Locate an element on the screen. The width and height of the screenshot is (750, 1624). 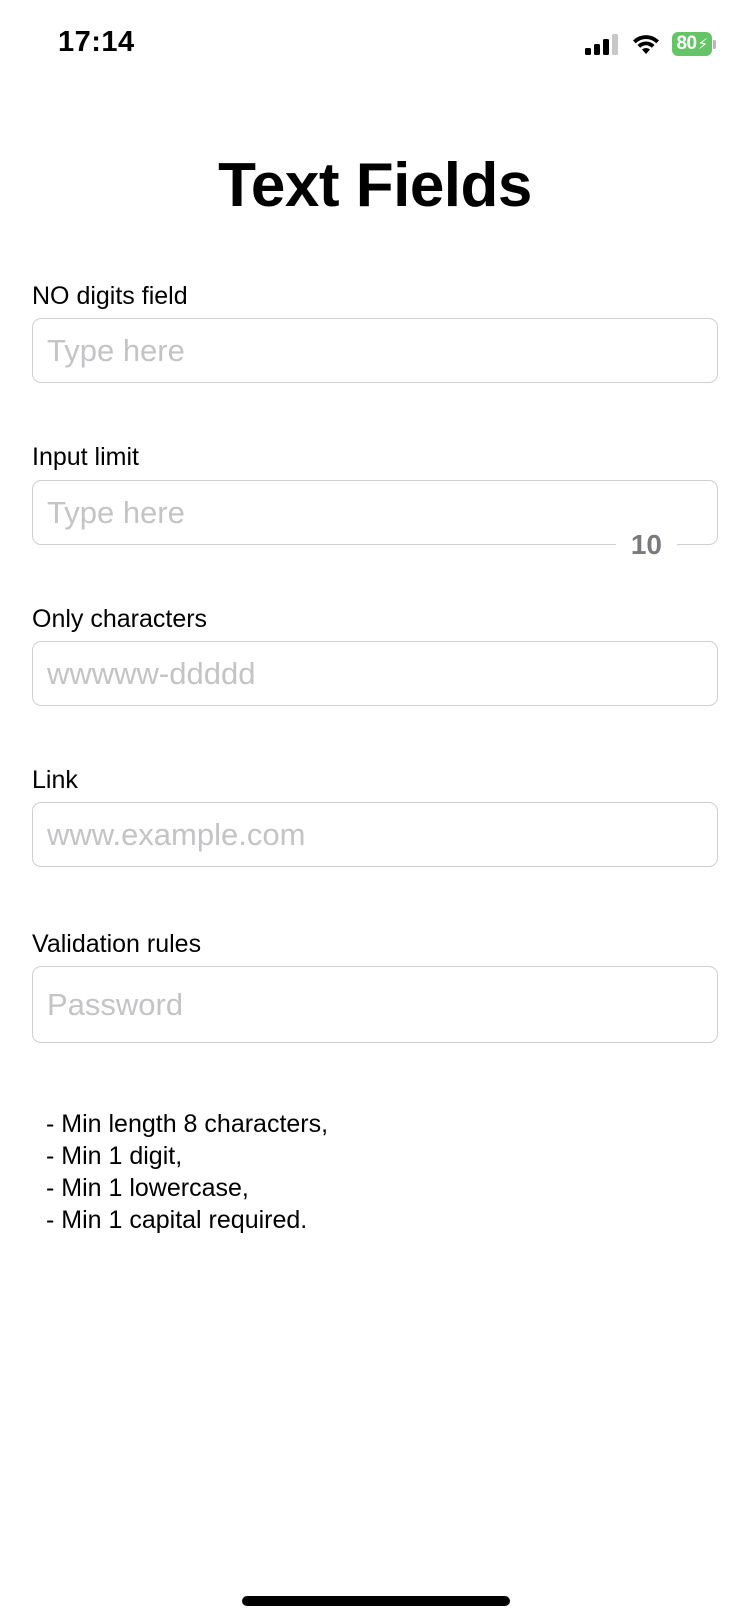
no-digits-field is located at coordinates (375, 350).